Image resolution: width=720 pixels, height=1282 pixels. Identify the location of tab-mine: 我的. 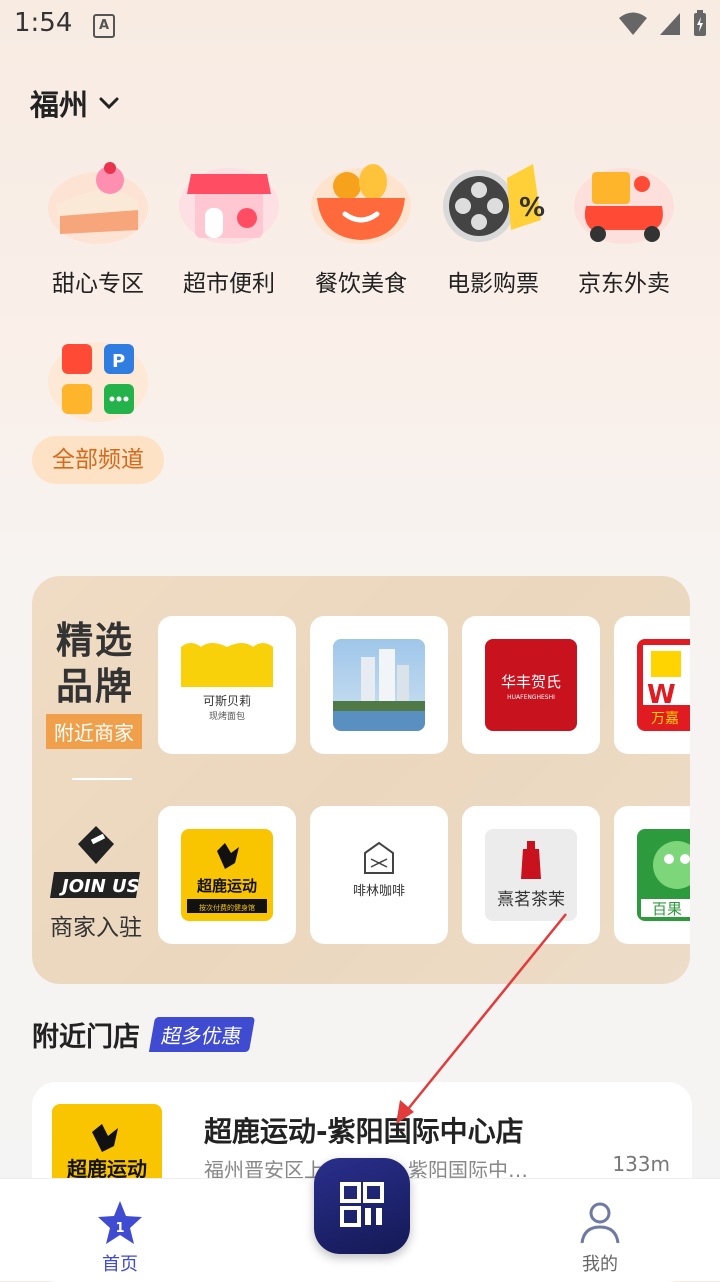
(600, 1237).